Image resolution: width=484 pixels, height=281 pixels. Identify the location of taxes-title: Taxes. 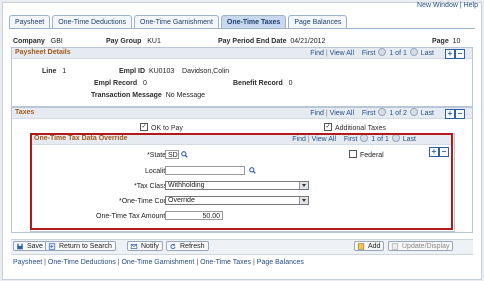
(25, 112).